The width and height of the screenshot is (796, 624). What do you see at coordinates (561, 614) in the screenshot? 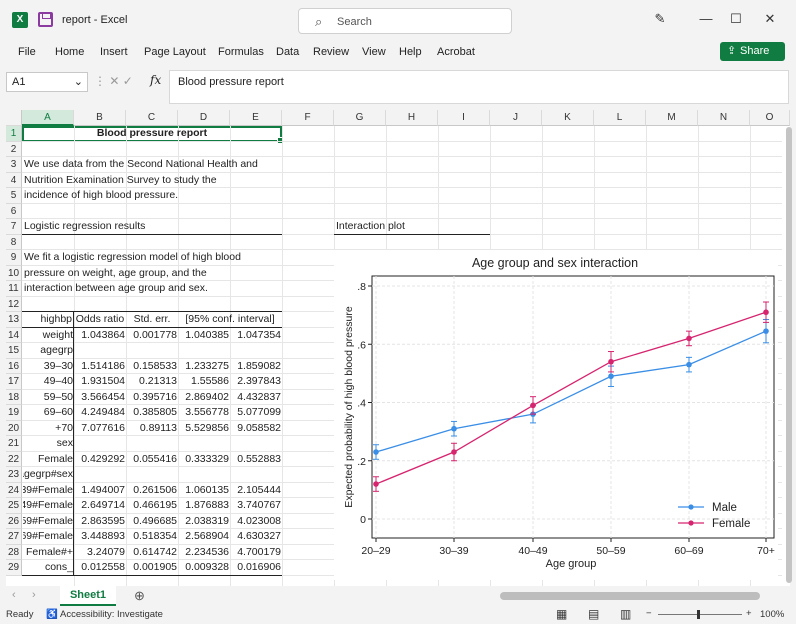
I see `normal-view-icon: ▦` at bounding box center [561, 614].